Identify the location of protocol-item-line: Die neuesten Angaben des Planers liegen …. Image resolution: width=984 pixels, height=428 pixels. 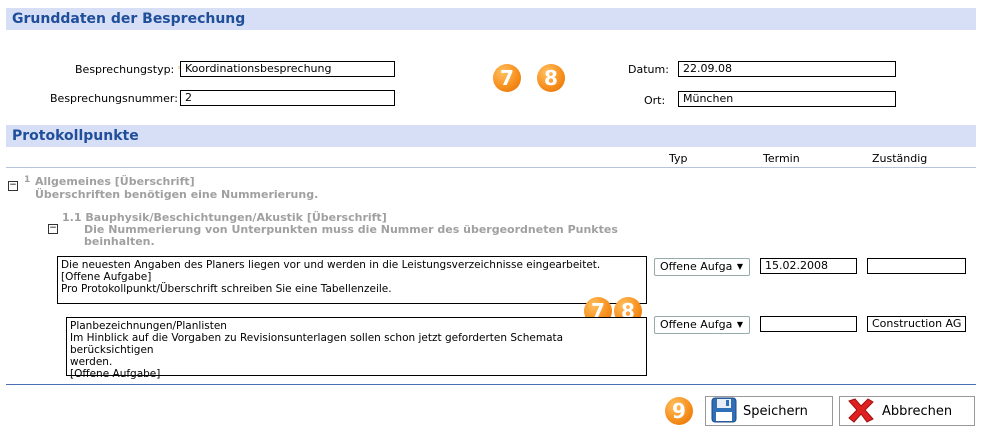
(331, 265).